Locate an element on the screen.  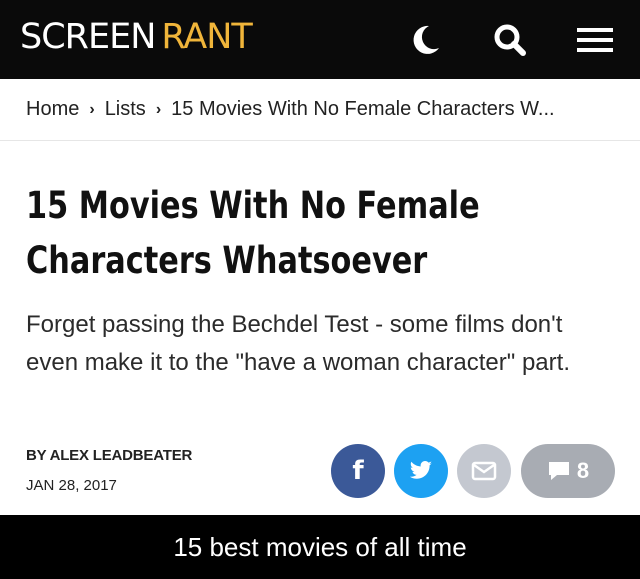
comment-count: 8 is located at coordinates (583, 470).